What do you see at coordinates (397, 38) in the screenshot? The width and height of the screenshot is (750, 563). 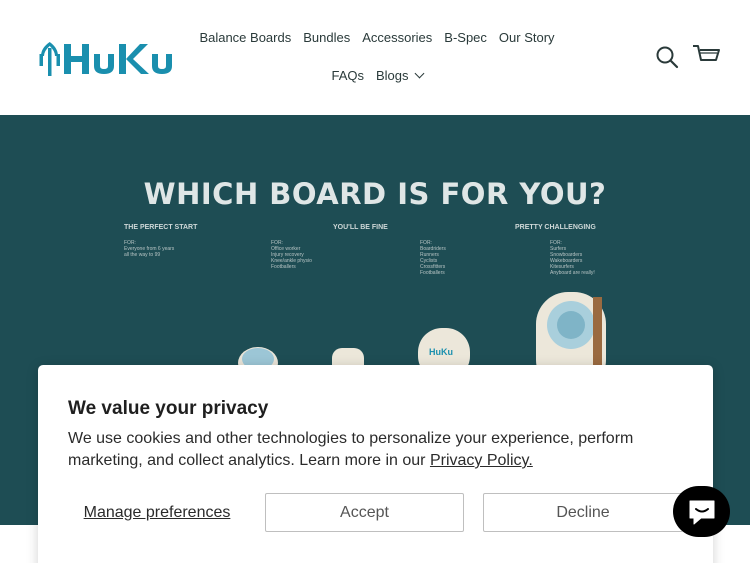 I see `nav-accessories: Accessories` at bounding box center [397, 38].